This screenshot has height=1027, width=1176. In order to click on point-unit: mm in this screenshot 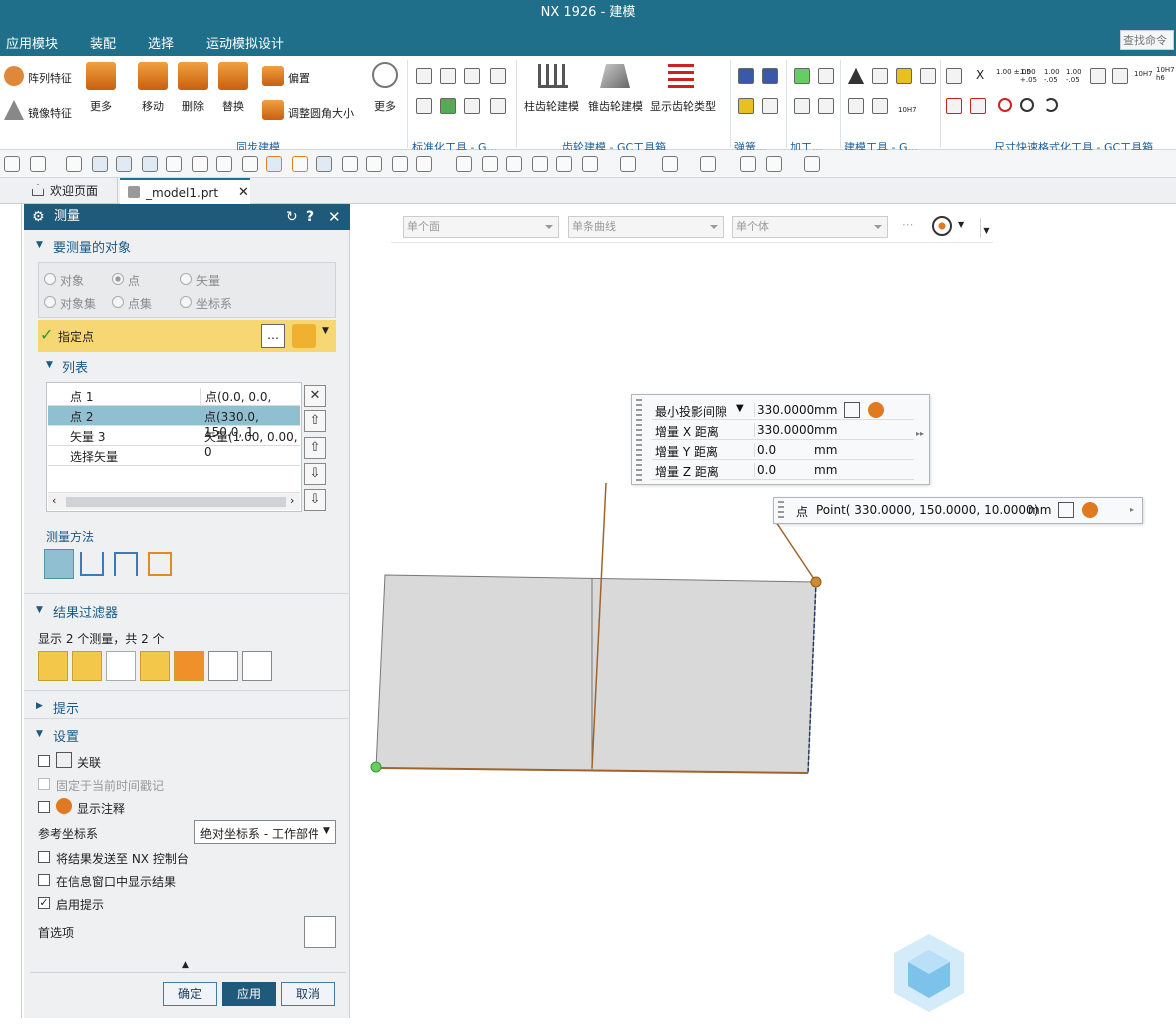, I will do `click(1040, 510)`.